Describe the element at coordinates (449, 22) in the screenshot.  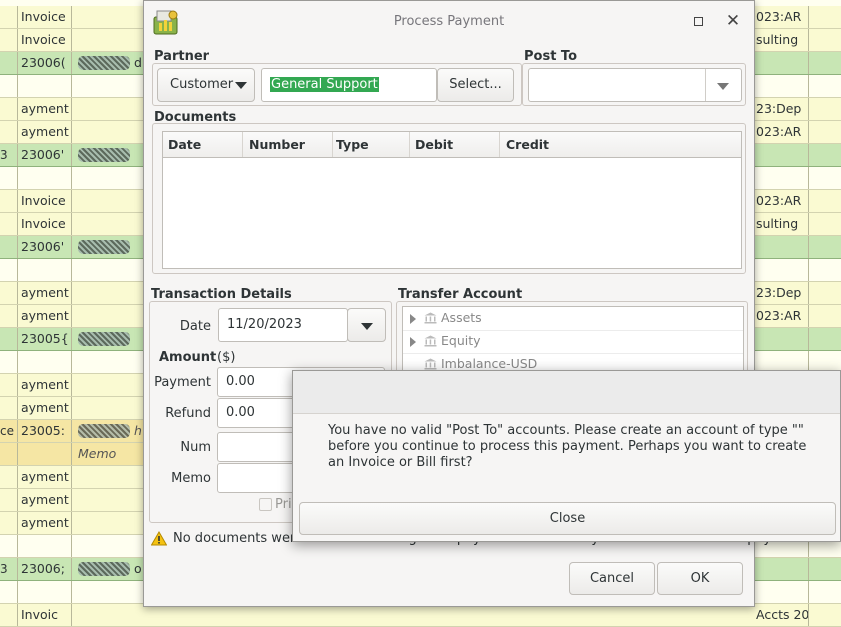
I see `dialog-titlebar: Process Payment ✕` at that location.